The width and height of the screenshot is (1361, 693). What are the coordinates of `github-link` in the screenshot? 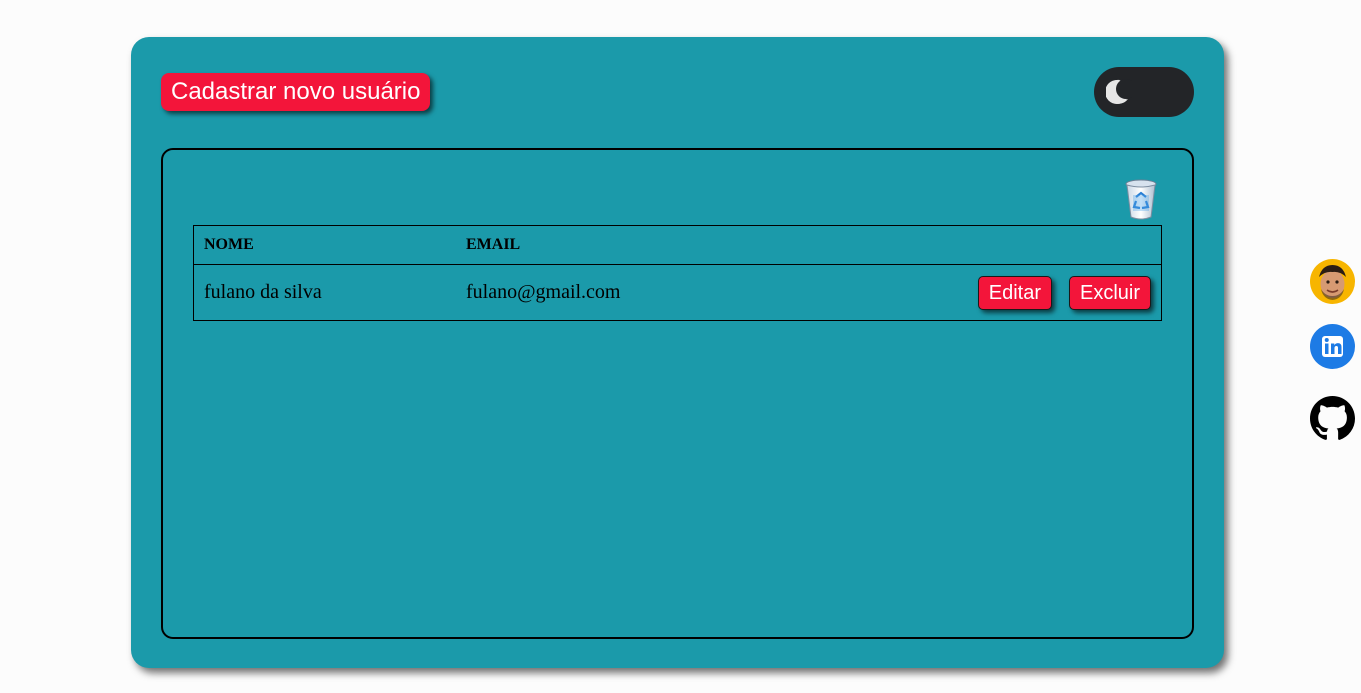 It's located at (1332, 418).